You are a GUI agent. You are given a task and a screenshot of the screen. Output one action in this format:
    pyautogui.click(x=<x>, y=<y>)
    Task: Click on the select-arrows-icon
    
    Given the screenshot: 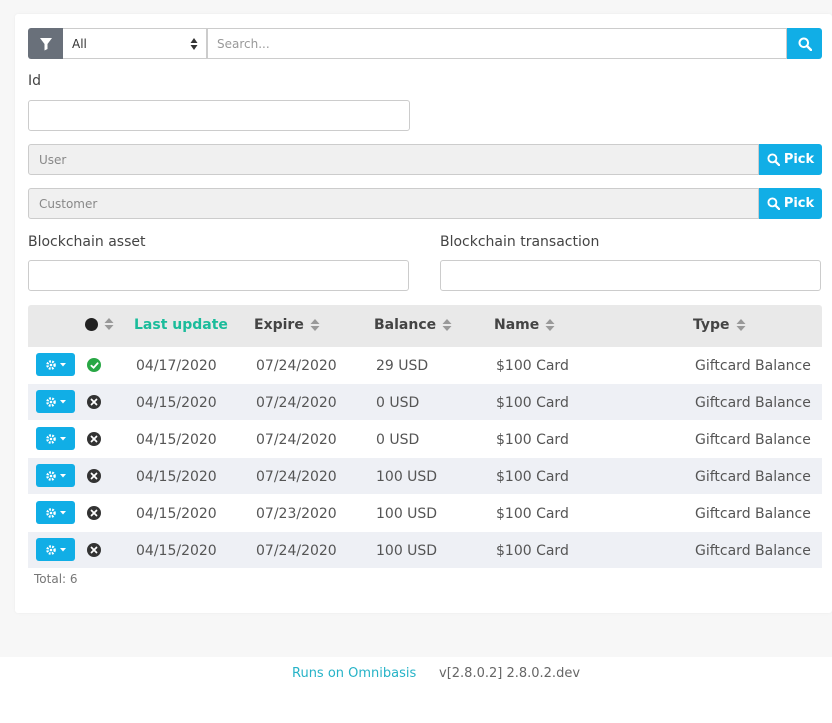 What is the action you would take?
    pyautogui.click(x=194, y=44)
    